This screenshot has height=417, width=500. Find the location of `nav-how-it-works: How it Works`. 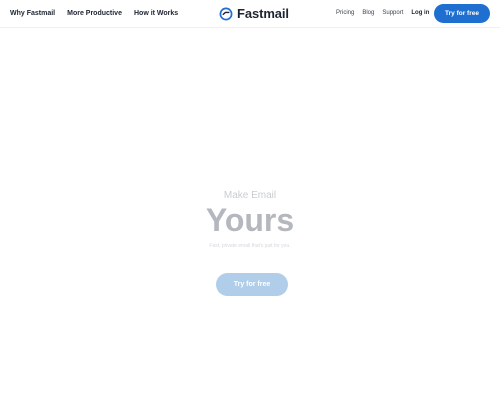

nav-how-it-works: How it Works is located at coordinates (156, 13).